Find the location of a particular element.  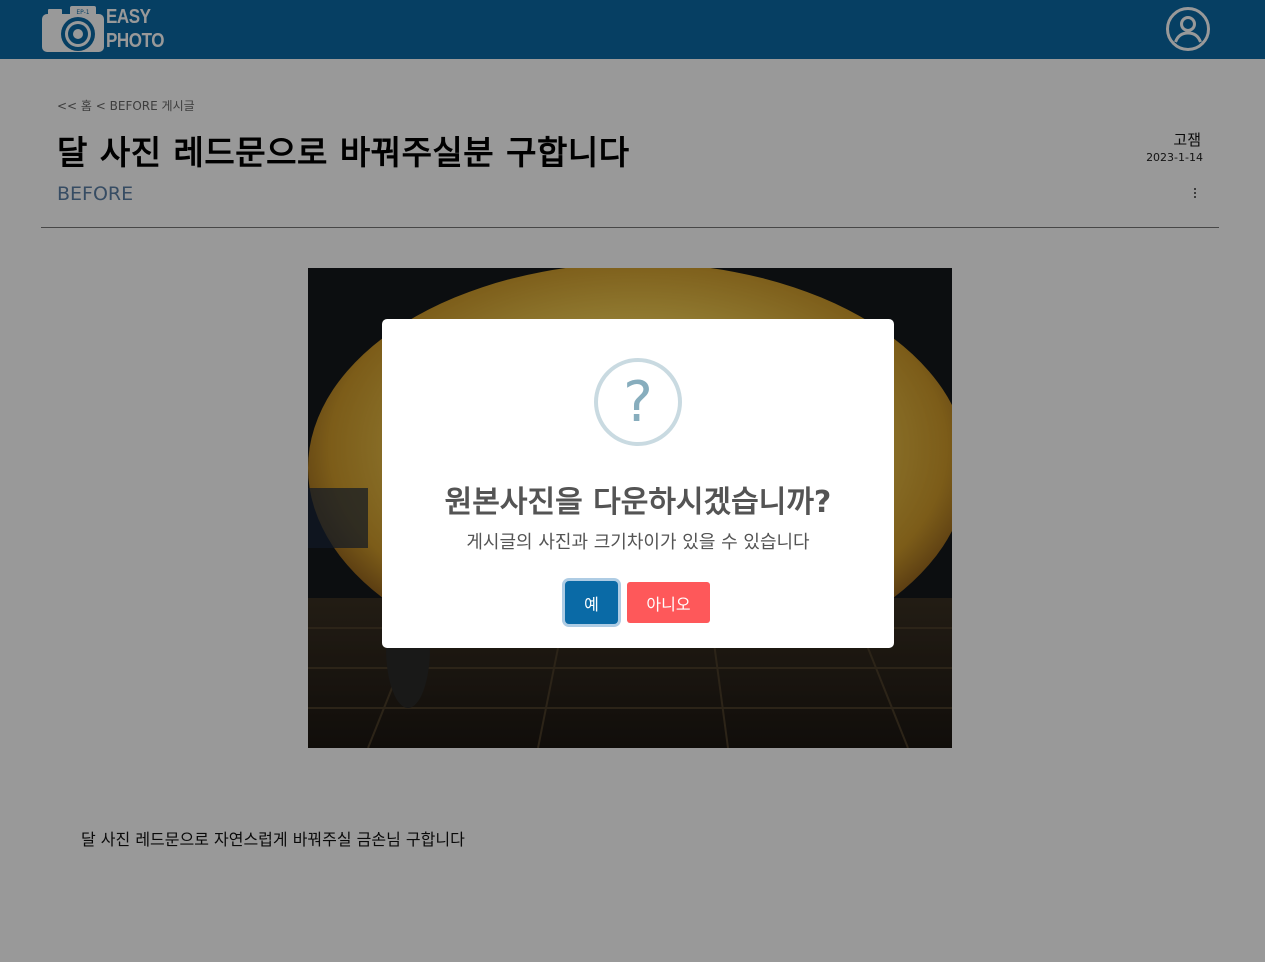

question-icon: ? is located at coordinates (638, 402).